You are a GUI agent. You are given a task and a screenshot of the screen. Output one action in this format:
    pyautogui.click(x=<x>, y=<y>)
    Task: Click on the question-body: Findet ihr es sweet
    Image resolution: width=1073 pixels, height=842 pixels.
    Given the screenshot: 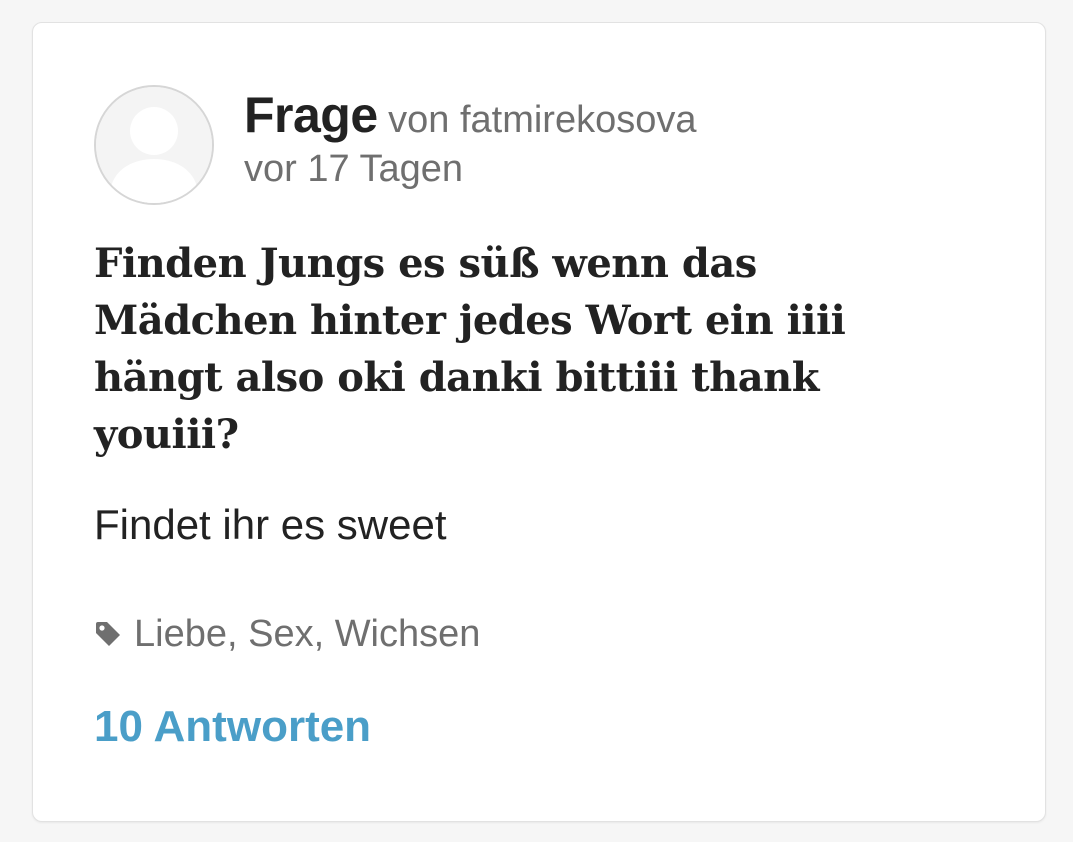 What is the action you would take?
    pyautogui.click(x=270, y=524)
    